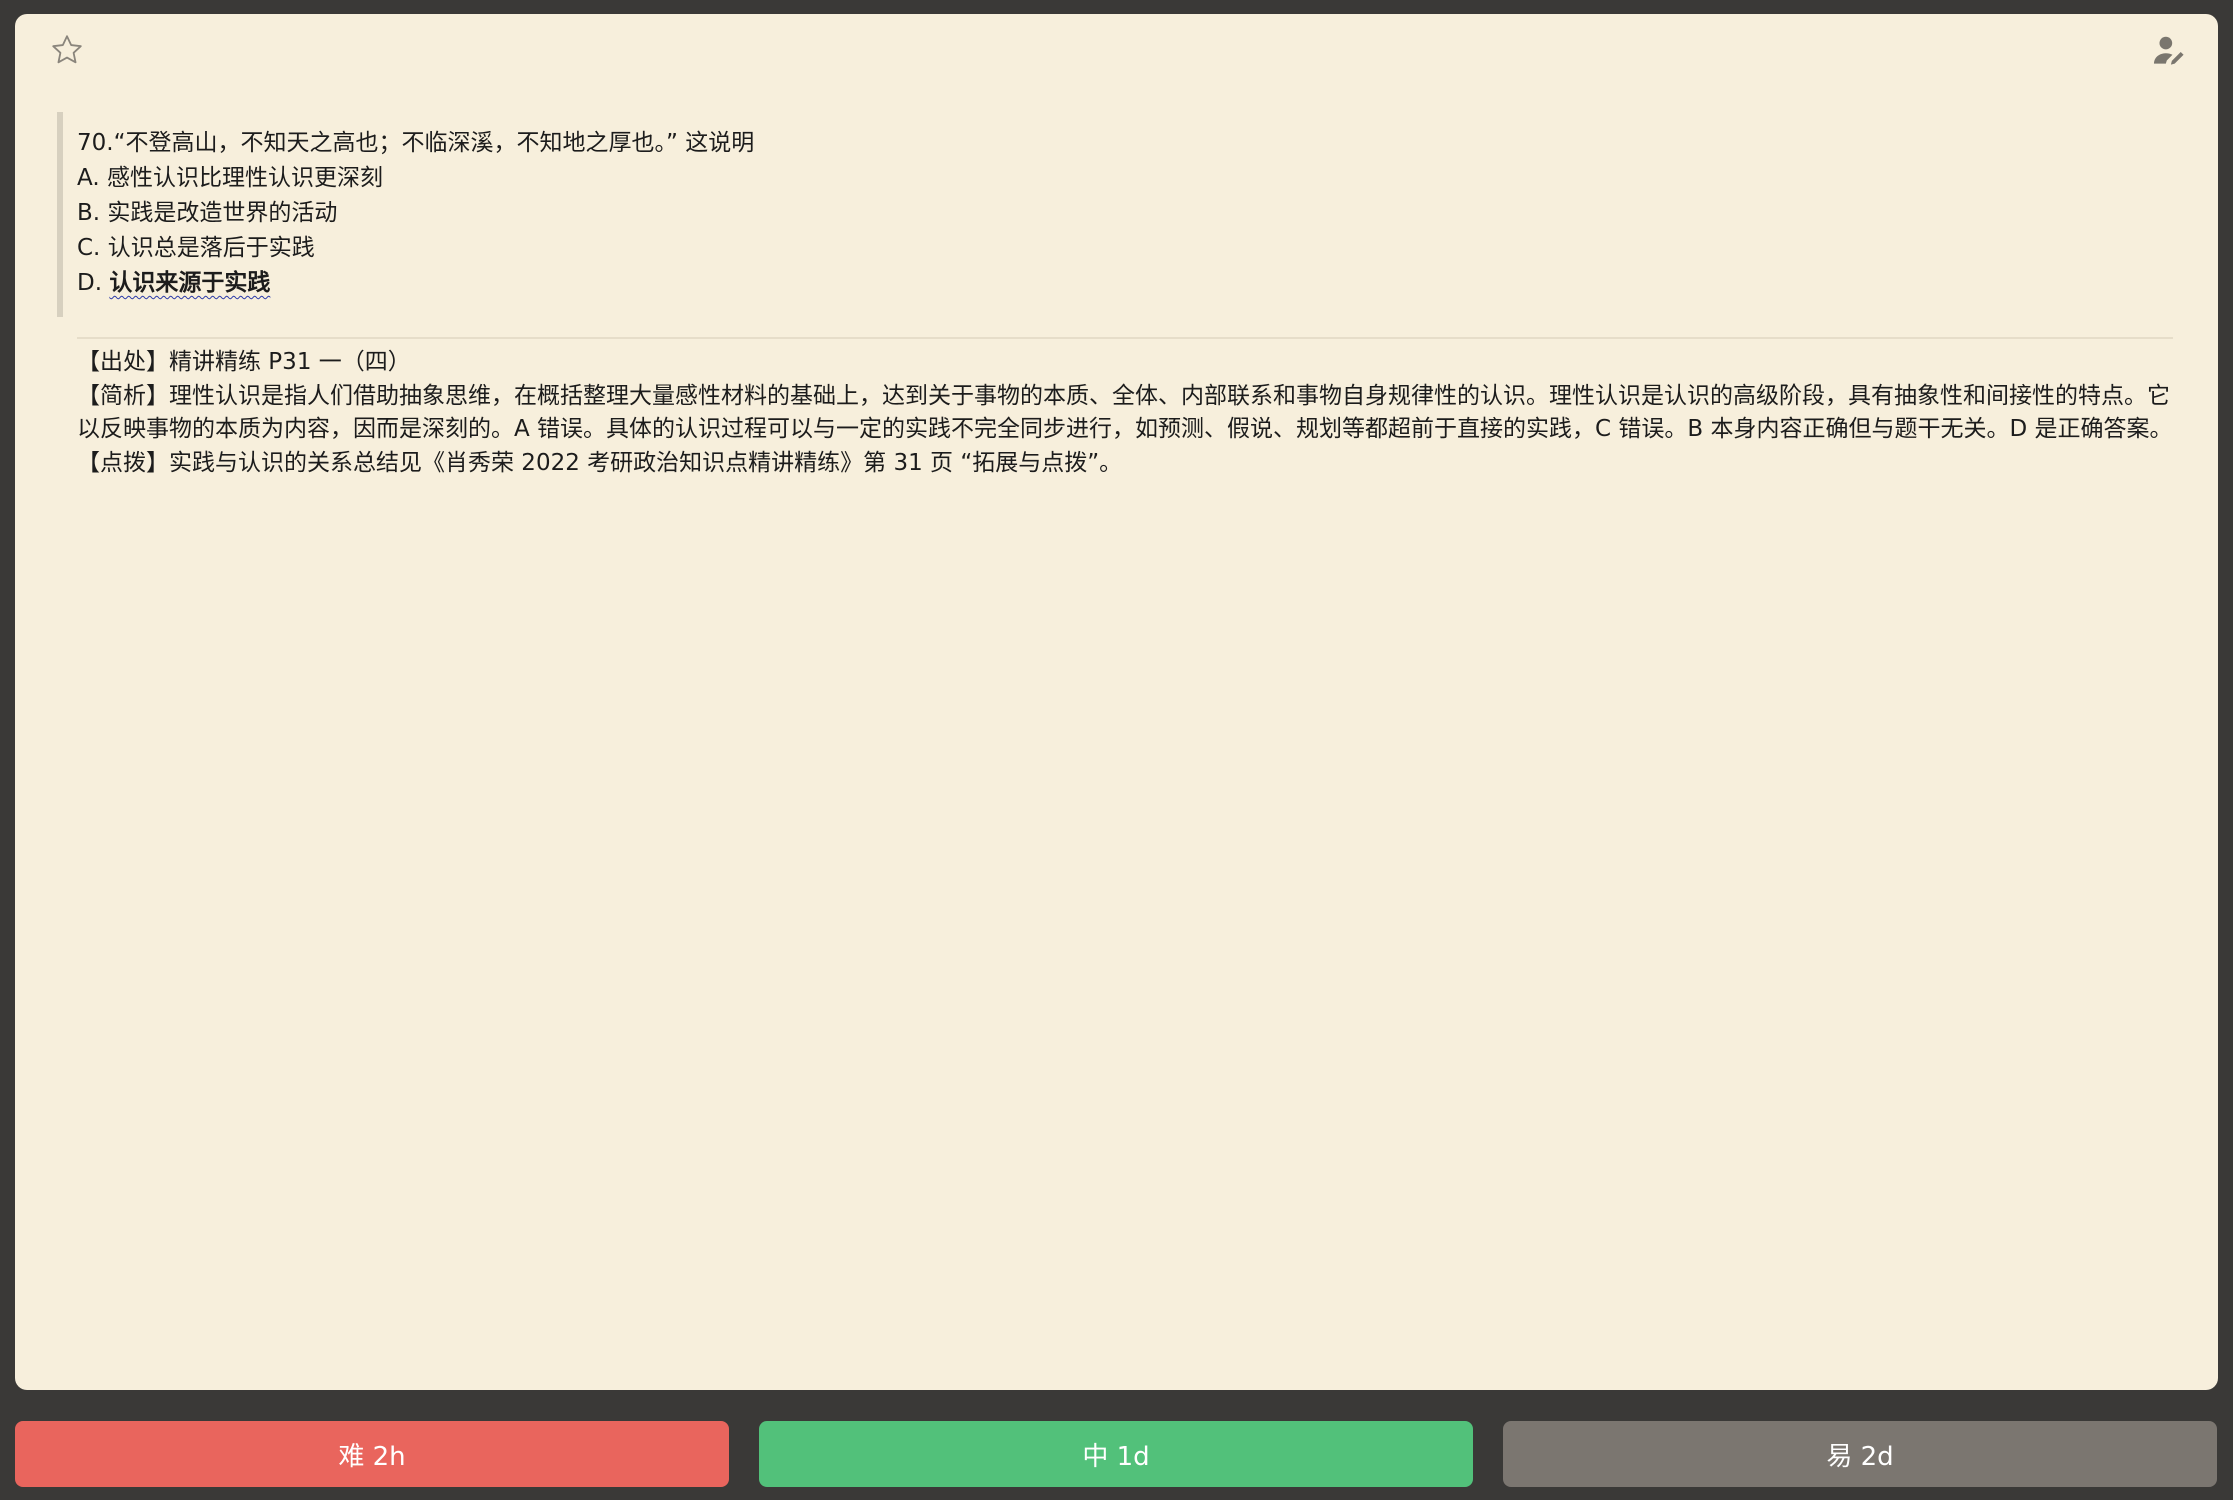 This screenshot has width=2233, height=1500. I want to click on option-d: D. 认识来源于实践, so click(1127, 283).